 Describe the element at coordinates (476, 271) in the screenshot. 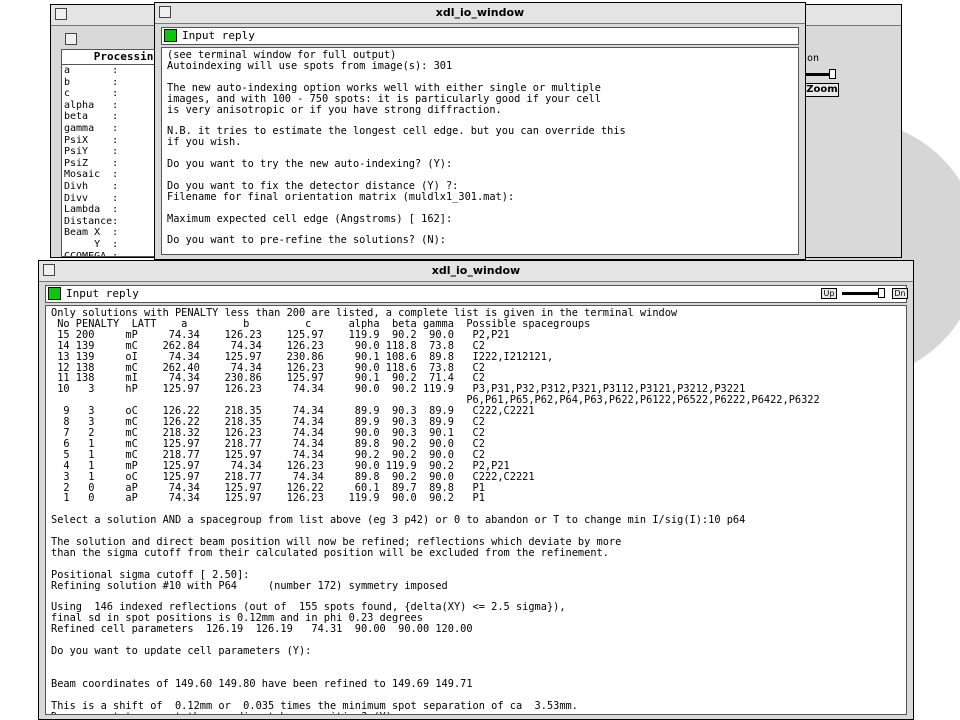

I see `bottom-window-titlebar: xdl_io_window` at that location.